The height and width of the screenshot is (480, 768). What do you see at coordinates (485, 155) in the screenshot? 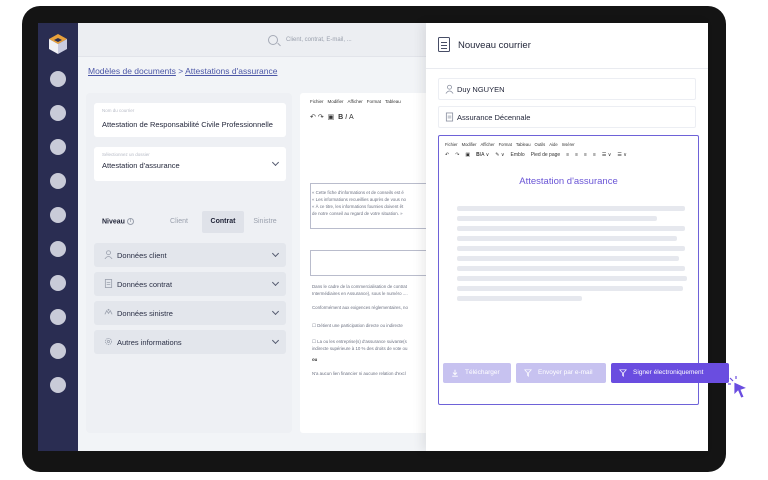
I see `text-color-icon: A ∨` at bounding box center [485, 155].